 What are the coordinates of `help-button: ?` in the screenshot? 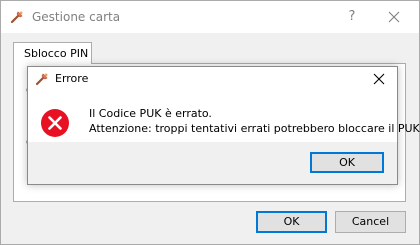 It's located at (352, 17).